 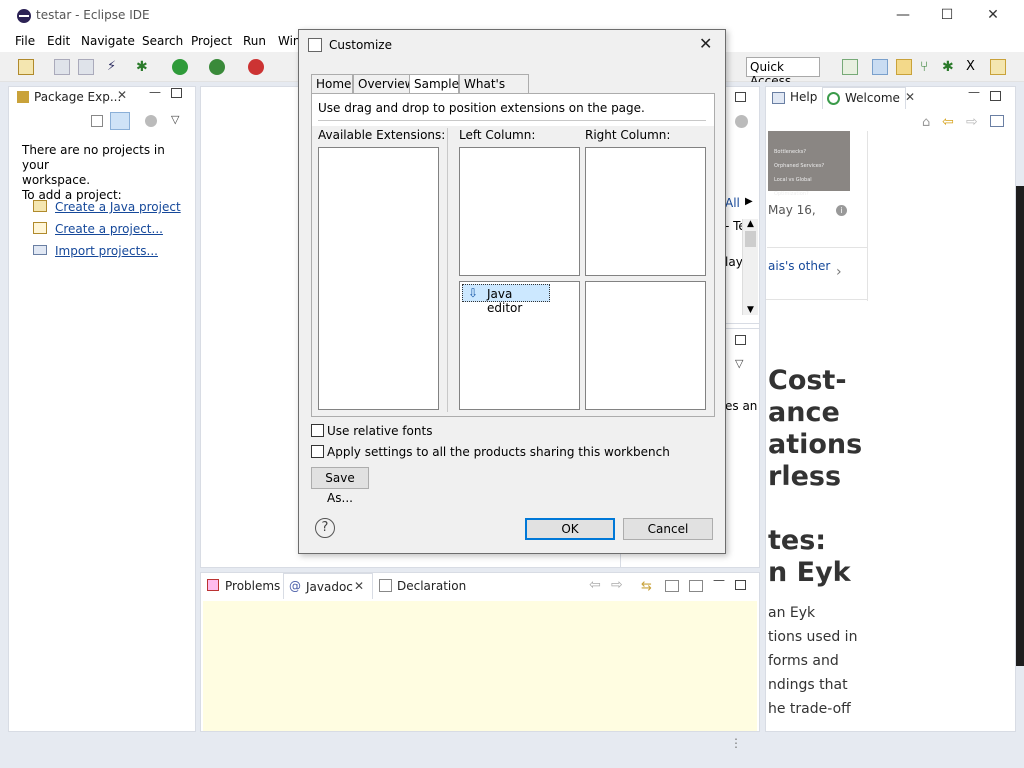 I want to click on chevron-right-icon: ›, so click(x=839, y=272).